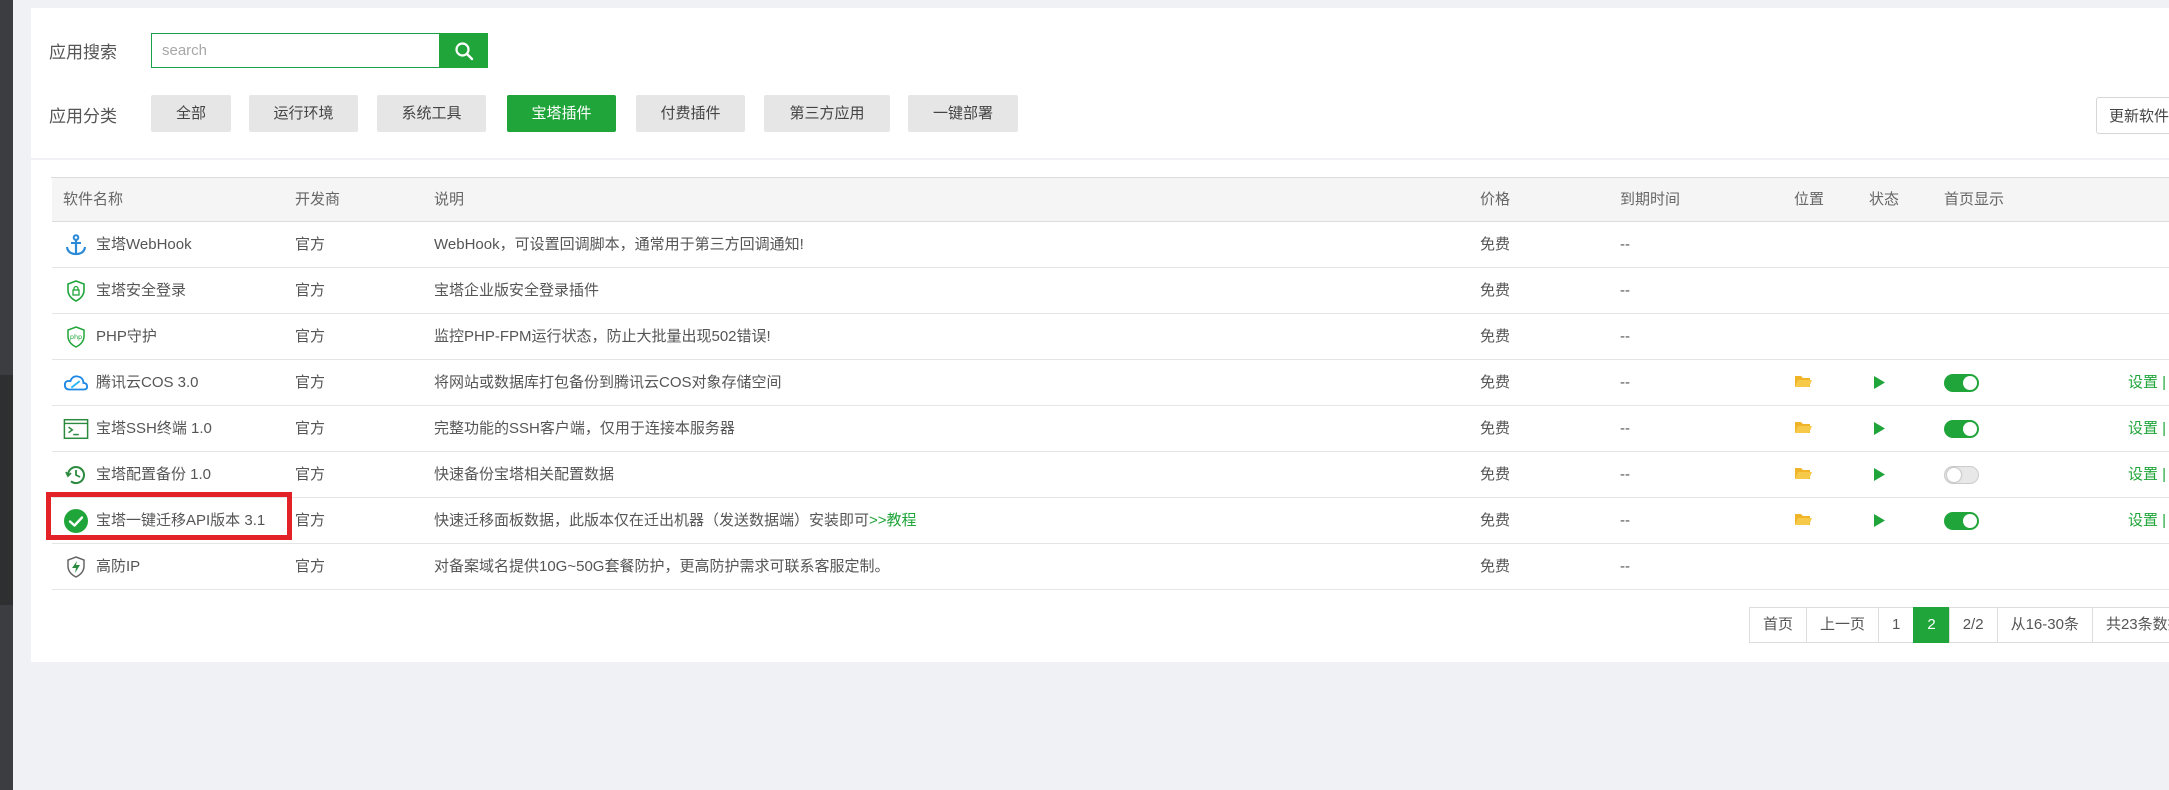 The width and height of the screenshot is (2169, 790). Describe the element at coordinates (2130, 625) in the screenshot. I see `total-count: 共23条数据` at that location.